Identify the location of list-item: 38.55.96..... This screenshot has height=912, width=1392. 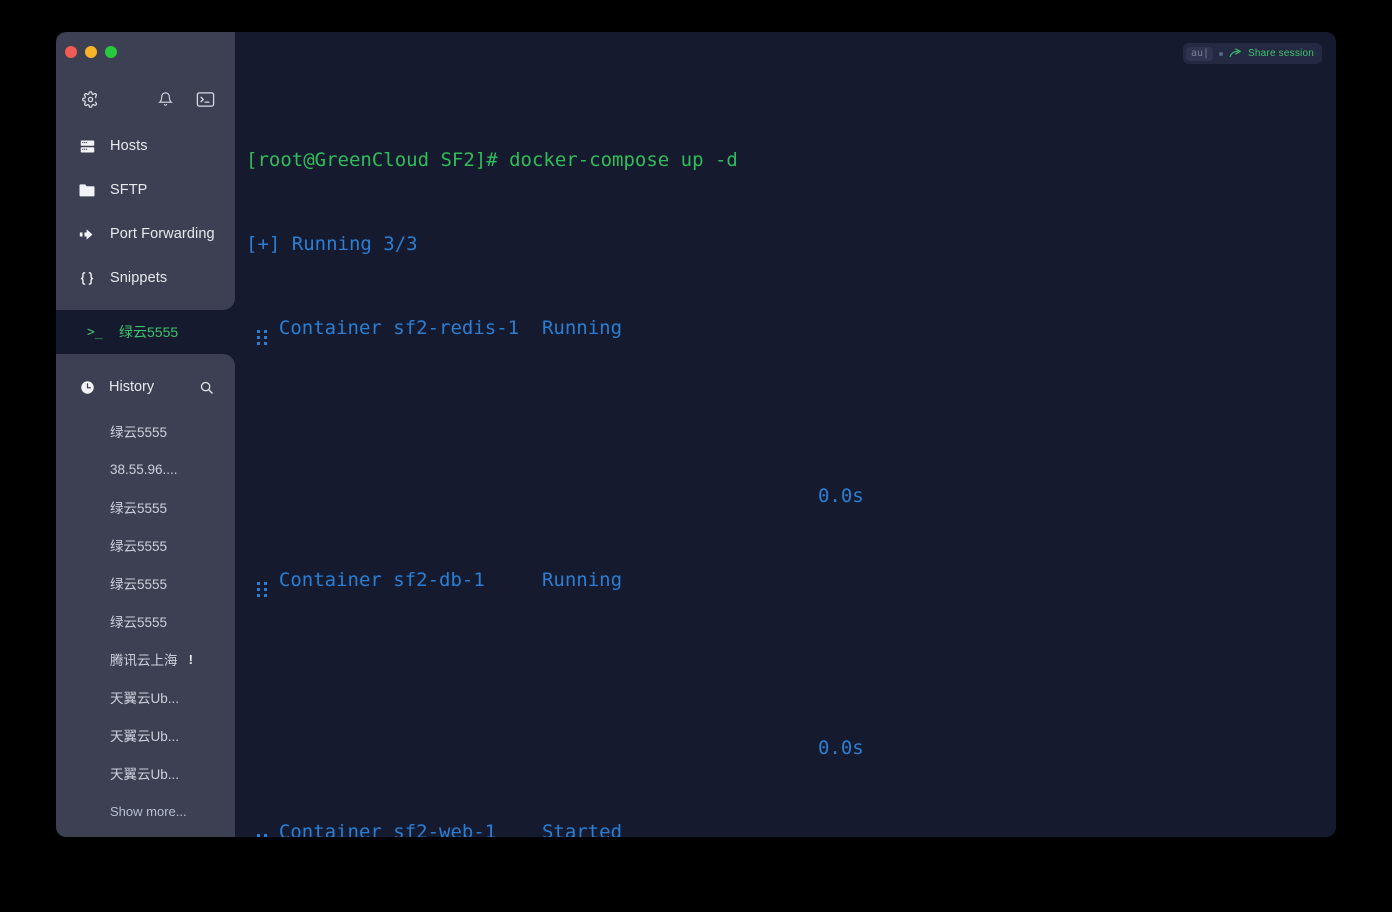
(145, 469).